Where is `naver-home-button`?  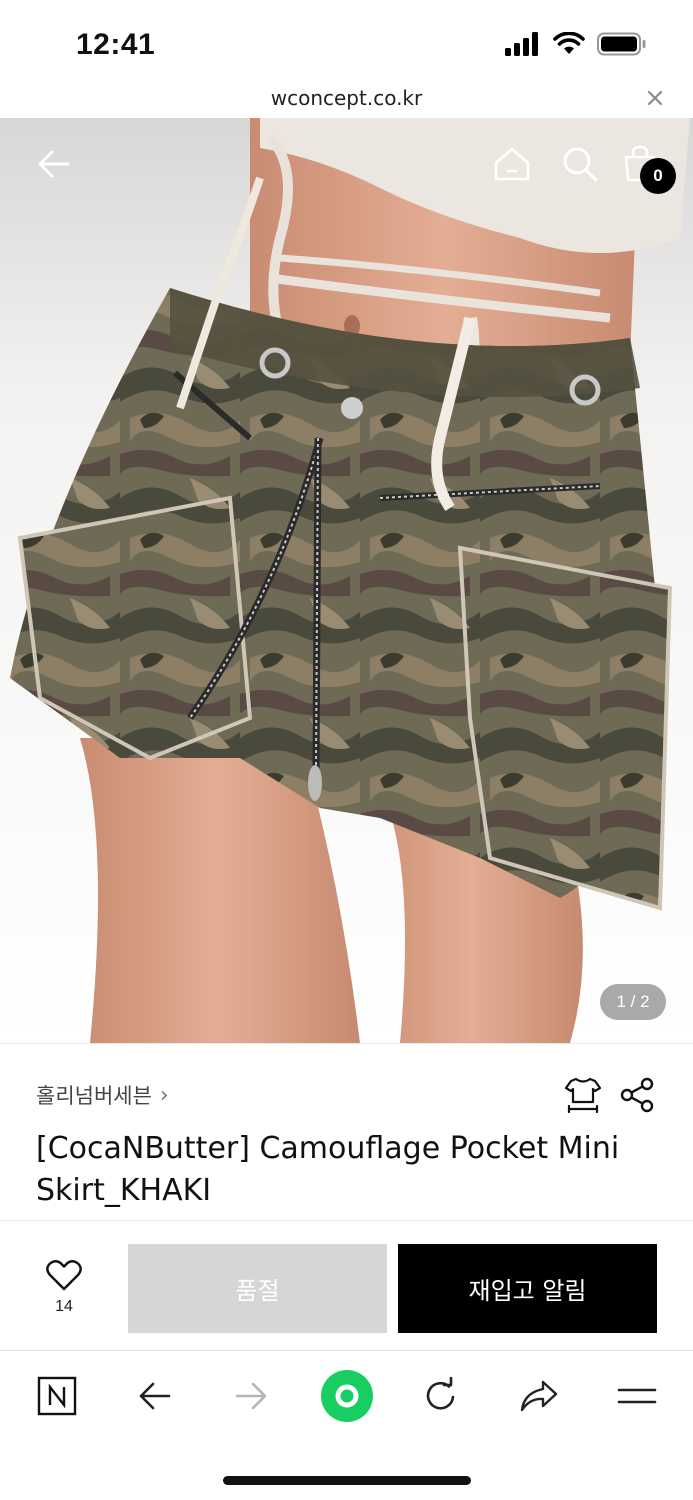 naver-home-button is located at coordinates (57, 1396).